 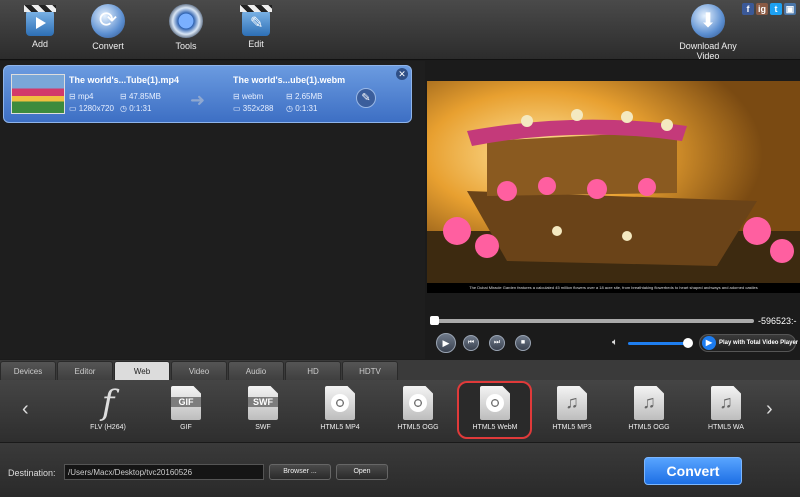 I want to click on twitter-icon: t, so click(x=776, y=9).